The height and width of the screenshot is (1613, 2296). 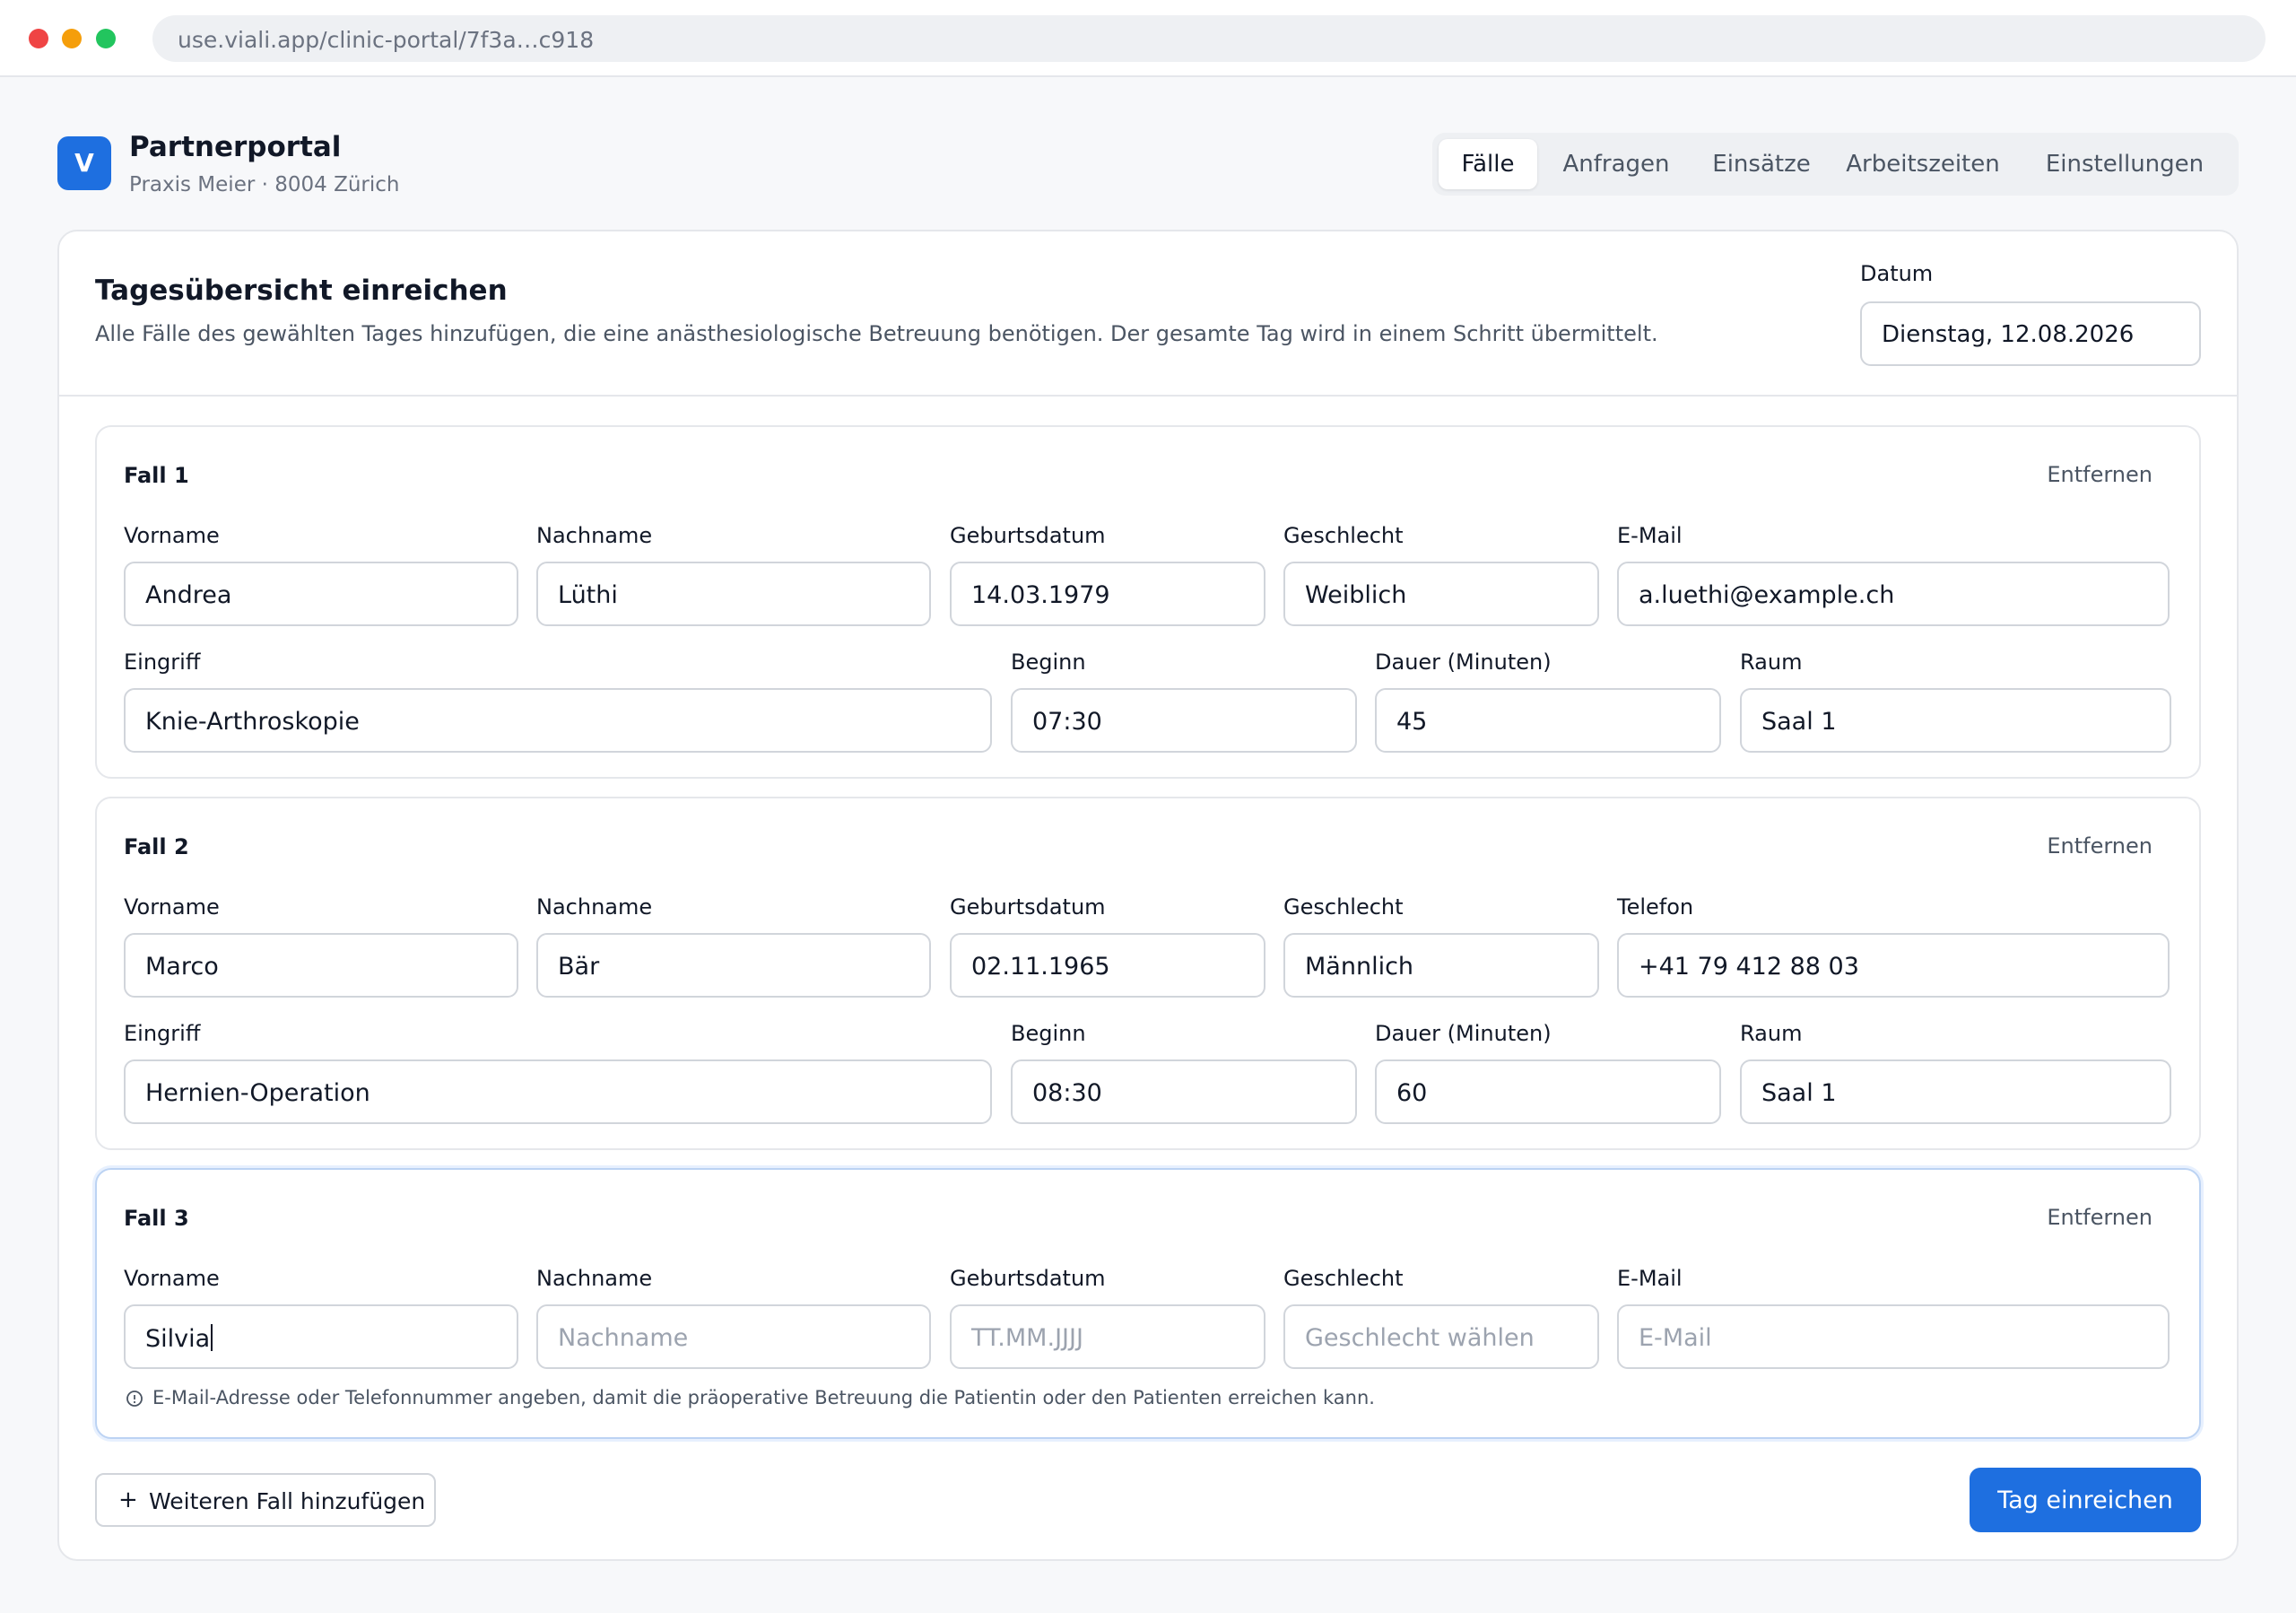 What do you see at coordinates (1040, 595) in the screenshot?
I see `birthdate-value: 14.03.1979` at bounding box center [1040, 595].